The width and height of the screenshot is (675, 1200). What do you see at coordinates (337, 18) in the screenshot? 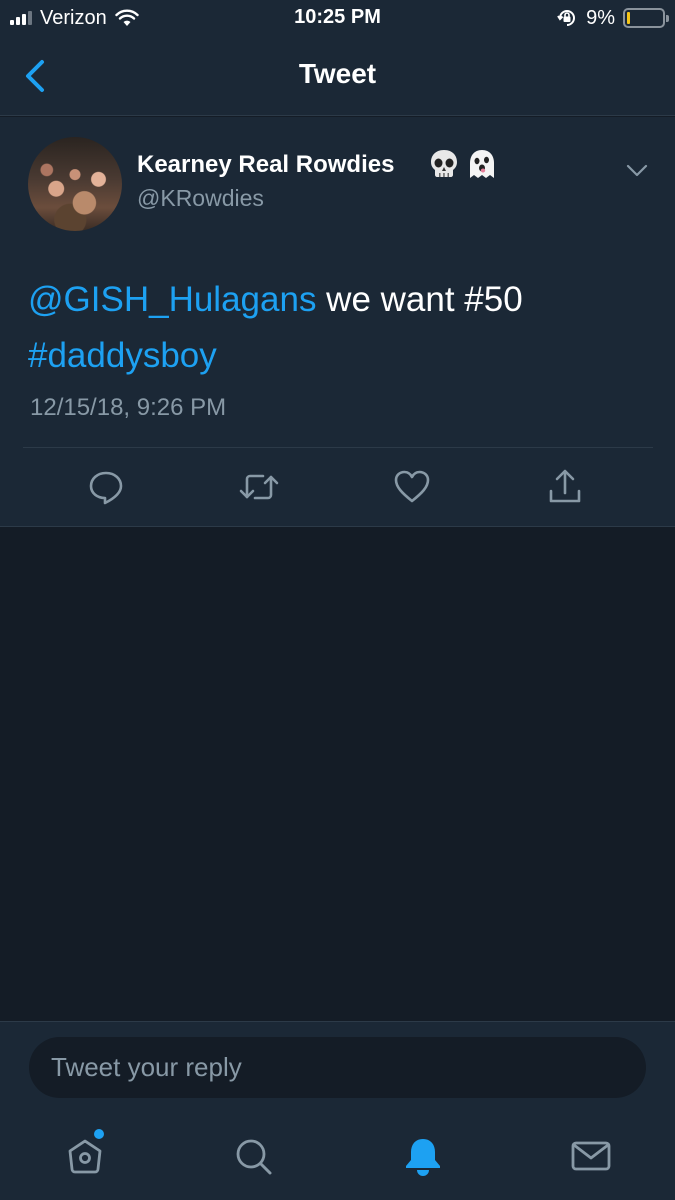
I see `status-bar: Verizon 10:25 PM 9%` at bounding box center [337, 18].